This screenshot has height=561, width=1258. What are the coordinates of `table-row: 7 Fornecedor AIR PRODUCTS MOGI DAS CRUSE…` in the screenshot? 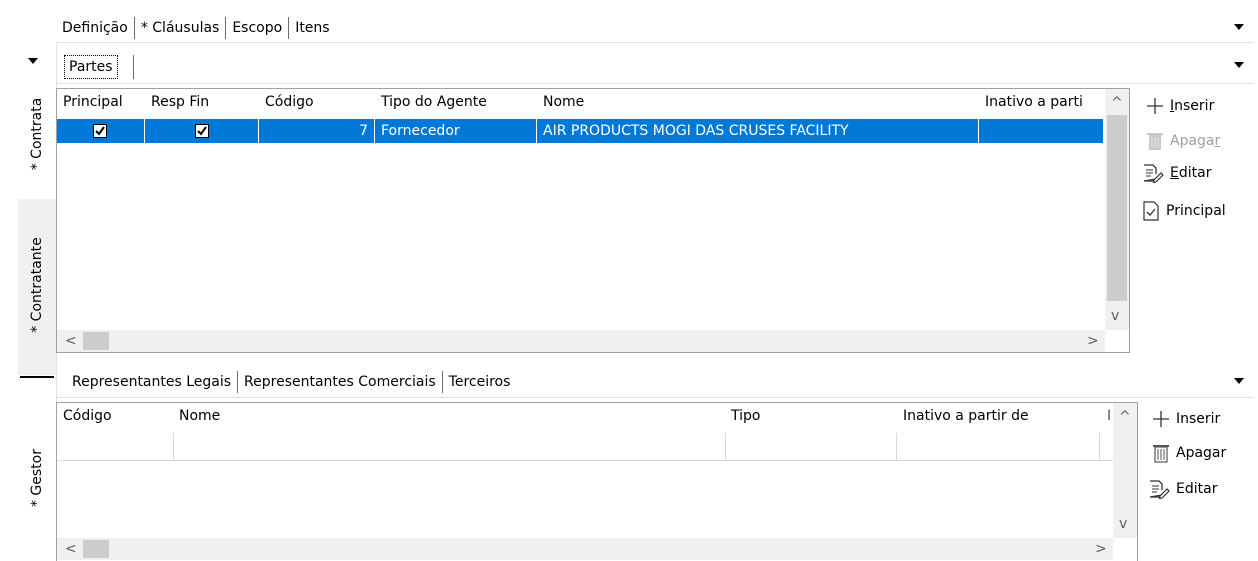 It's located at (580, 131).